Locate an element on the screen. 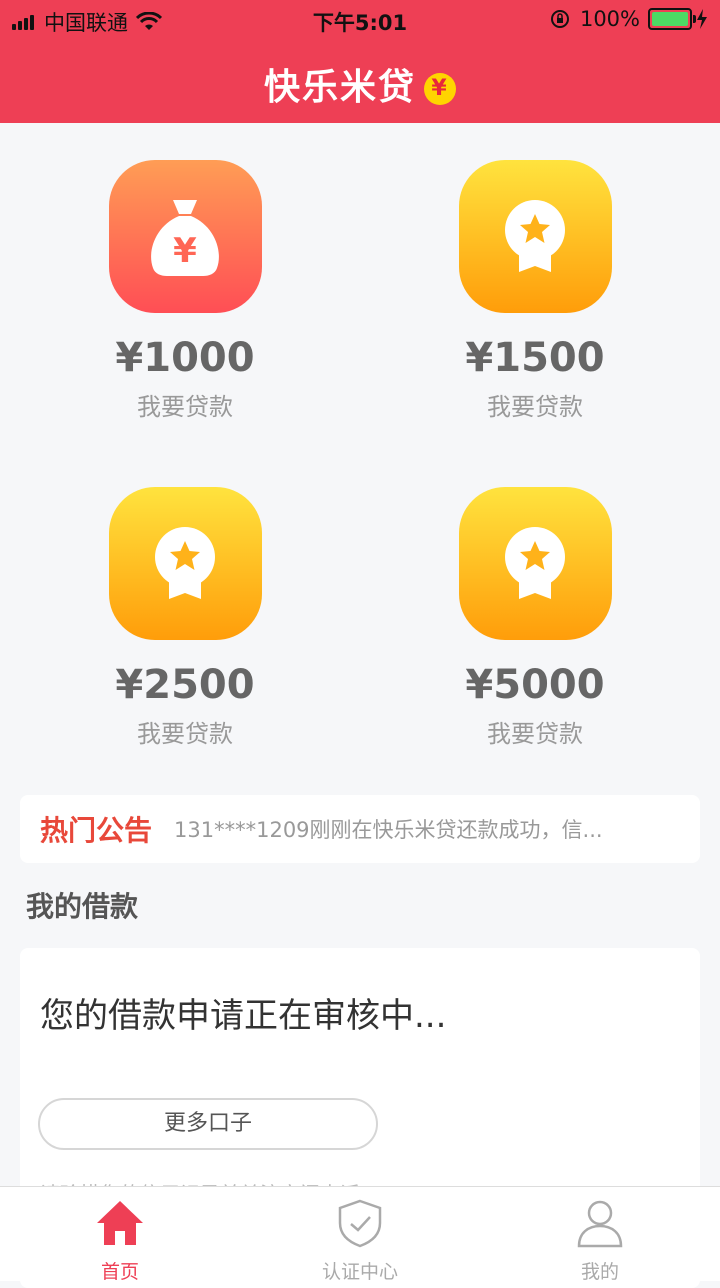  loan-option-1500: ¥1500 我要贷款 is located at coordinates (535, 291).